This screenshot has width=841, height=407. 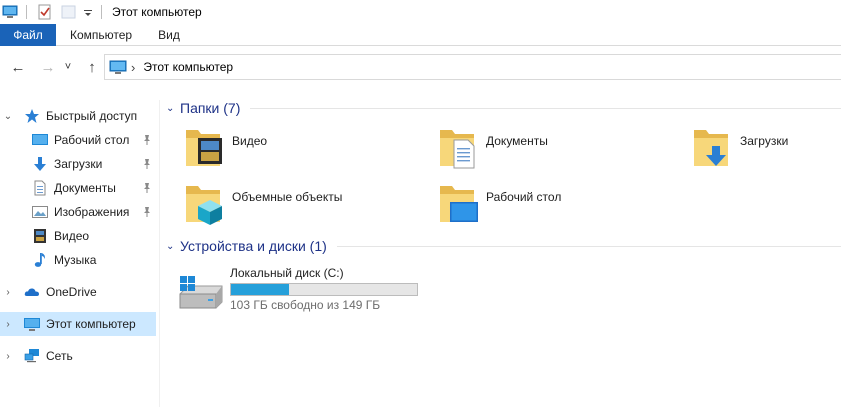 I want to click on customize-toolbar-icon, so click(x=88, y=12).